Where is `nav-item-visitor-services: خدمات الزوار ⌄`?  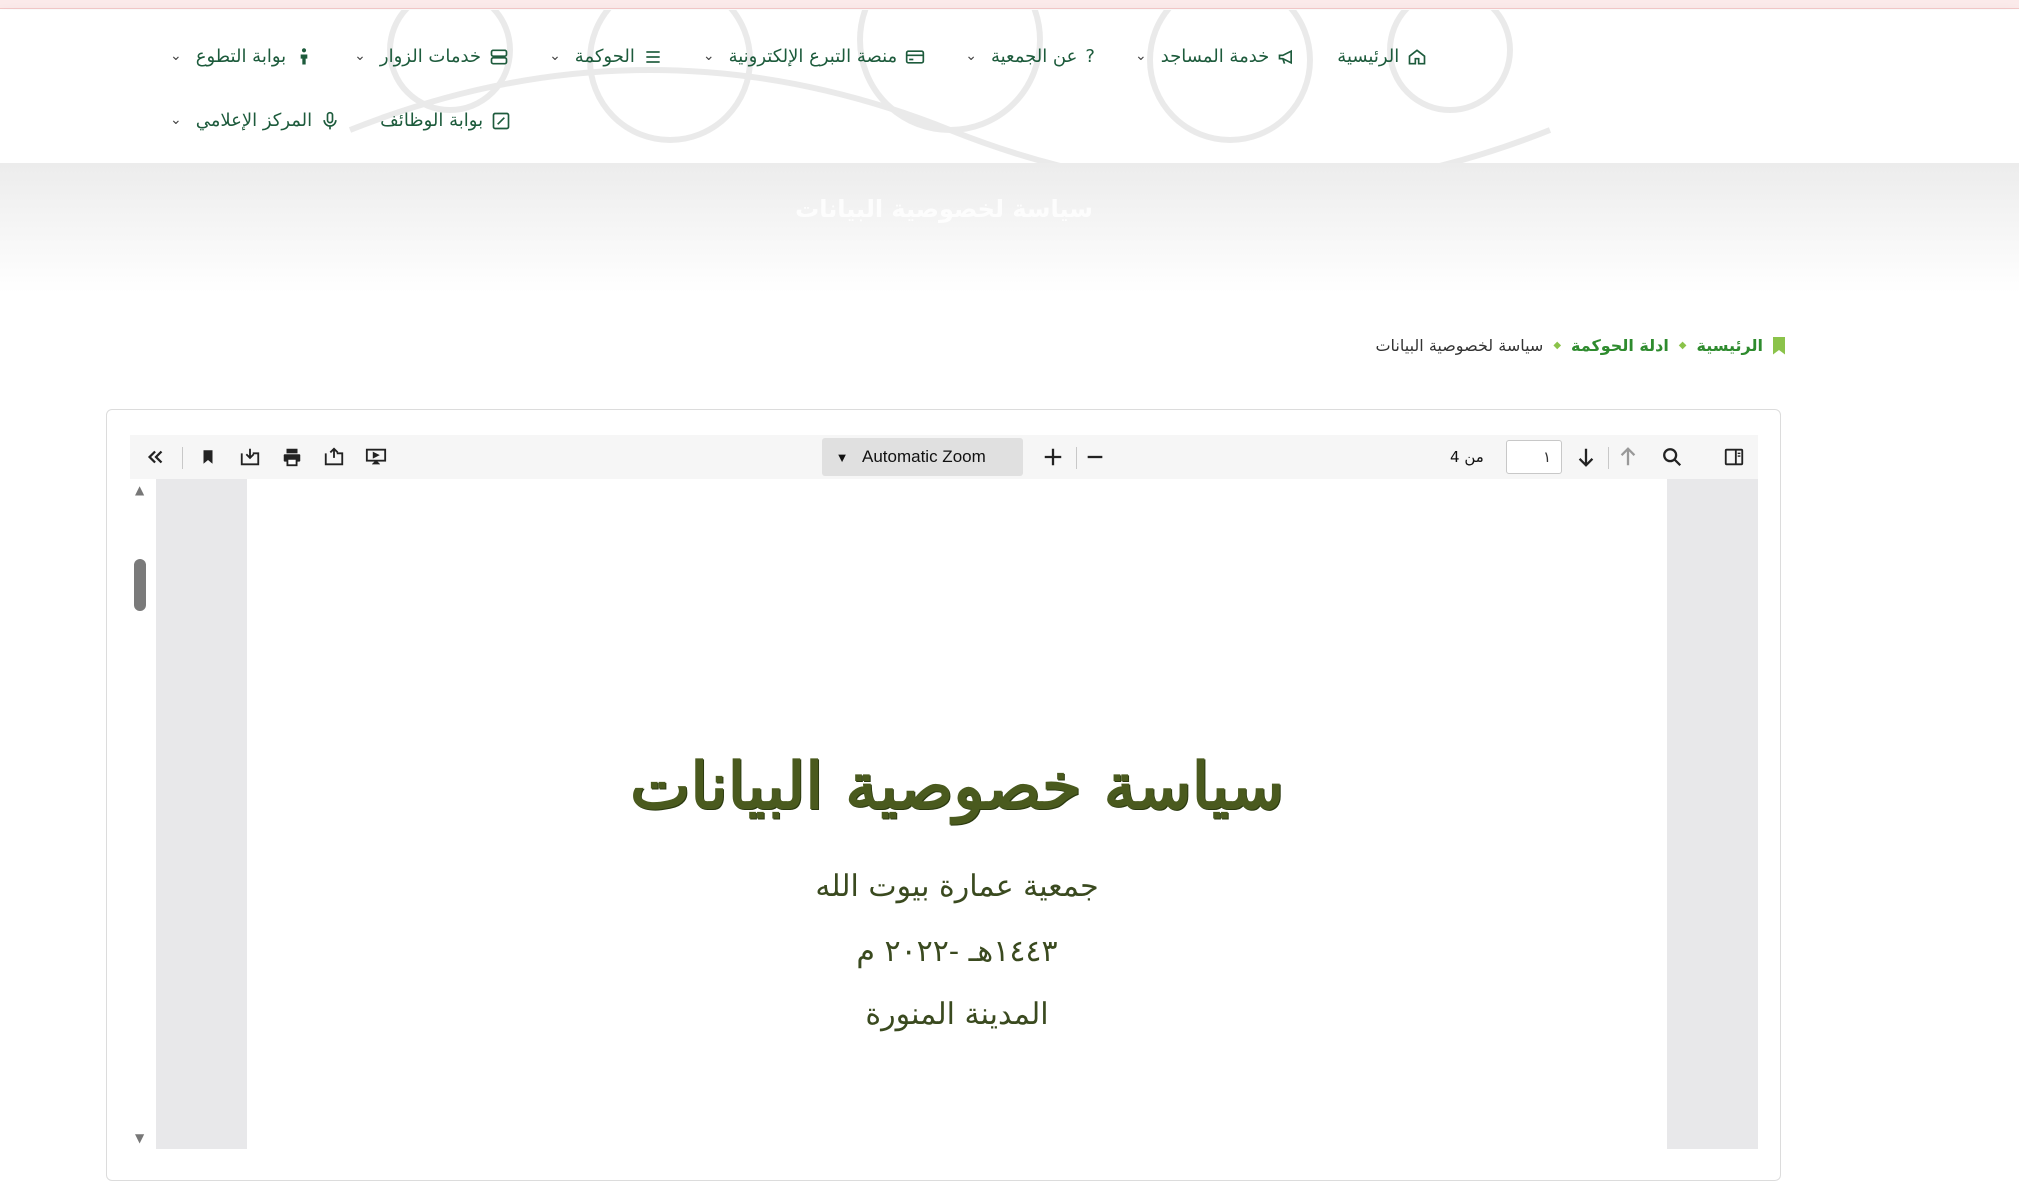 nav-item-visitor-services: خدمات الزوار ⌄ is located at coordinates (431, 56).